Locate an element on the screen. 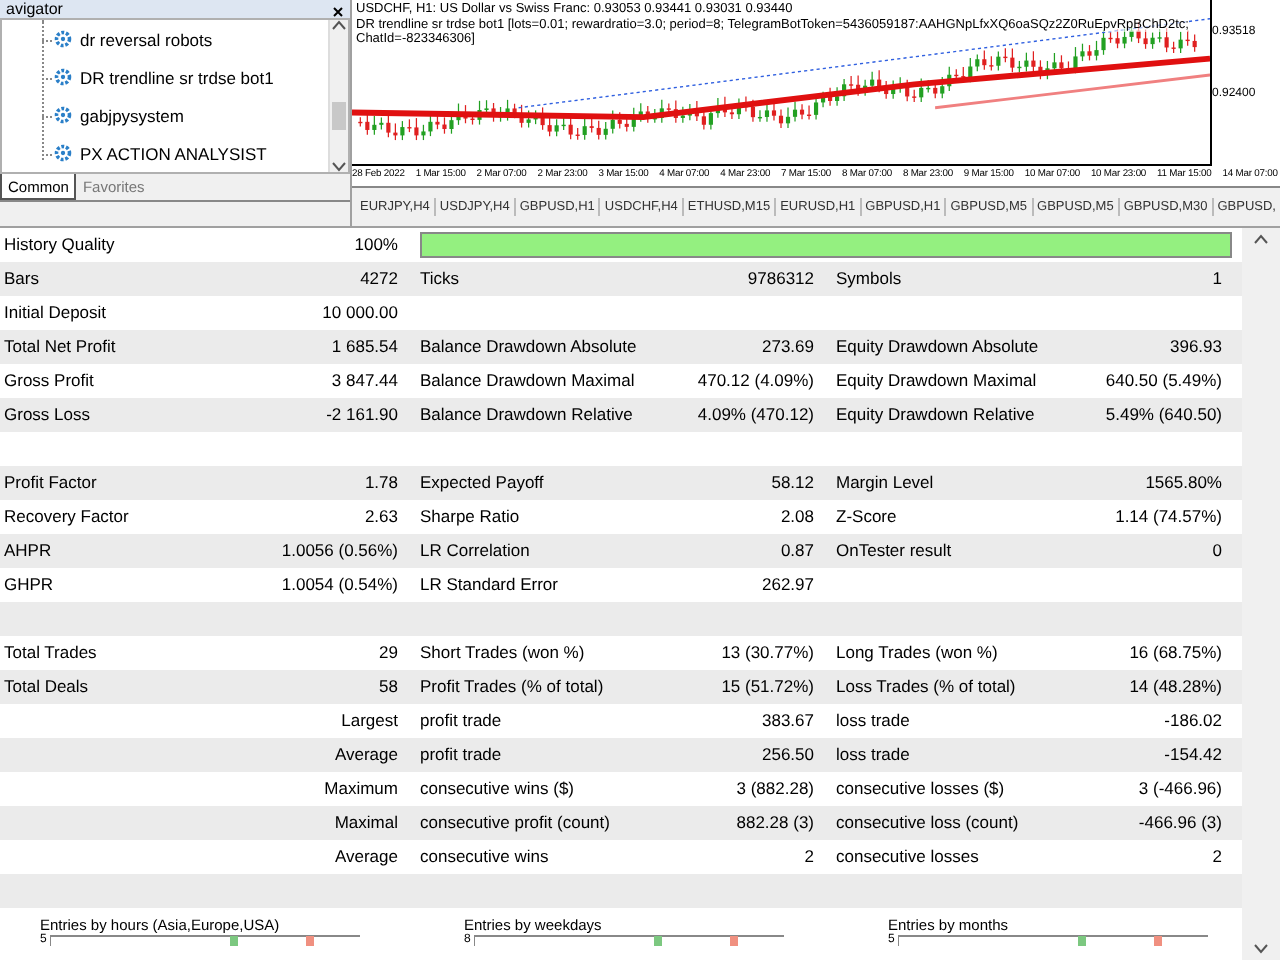 The image size is (1280, 960). metric-group-label: Maximum is located at coordinates (361, 789).